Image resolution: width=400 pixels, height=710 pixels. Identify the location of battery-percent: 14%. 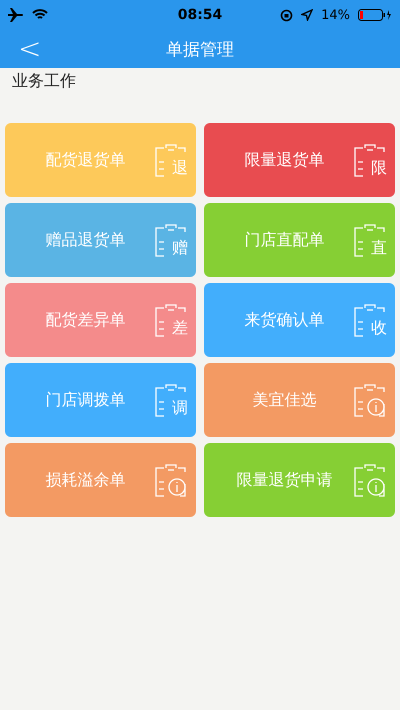
(335, 15).